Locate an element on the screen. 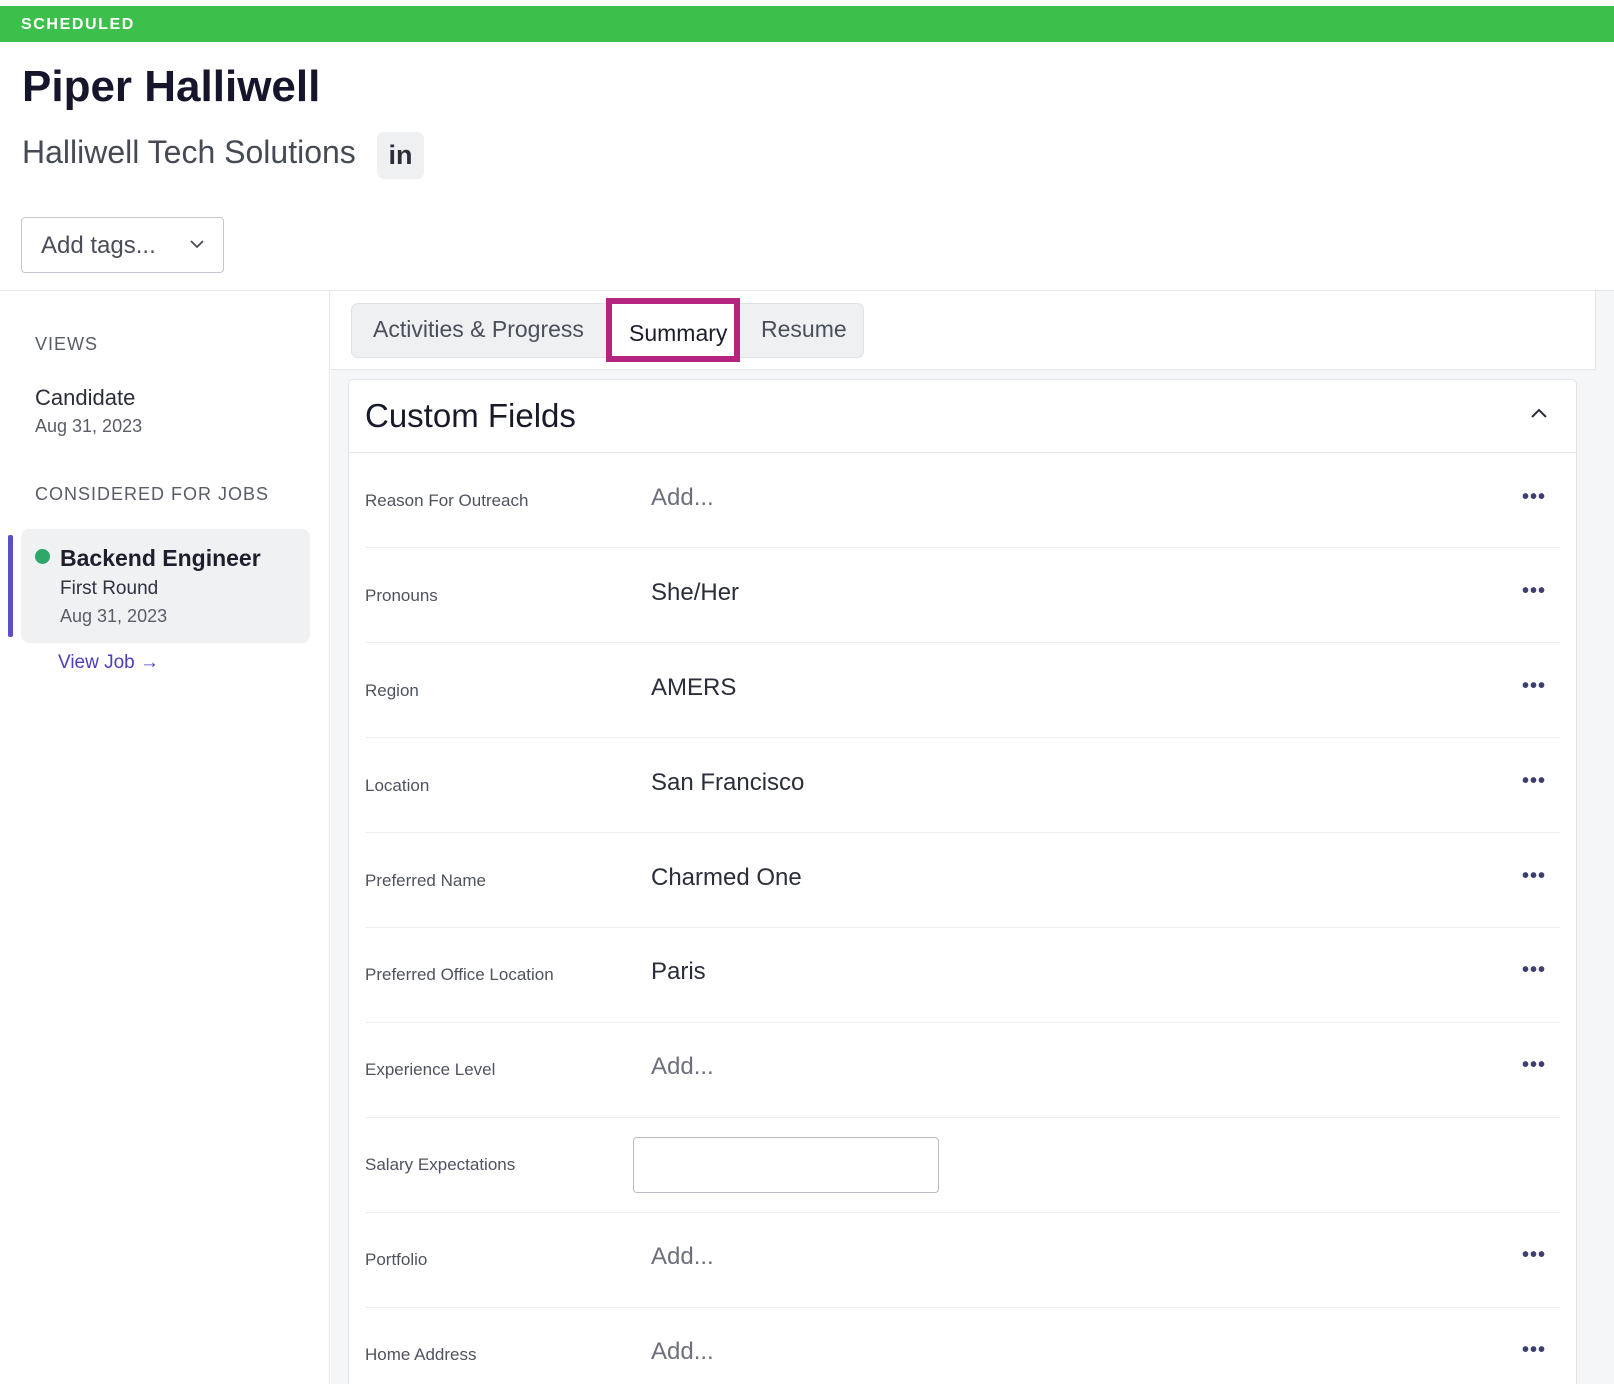 This screenshot has width=1614, height=1384. field-label: Region is located at coordinates (392, 690).